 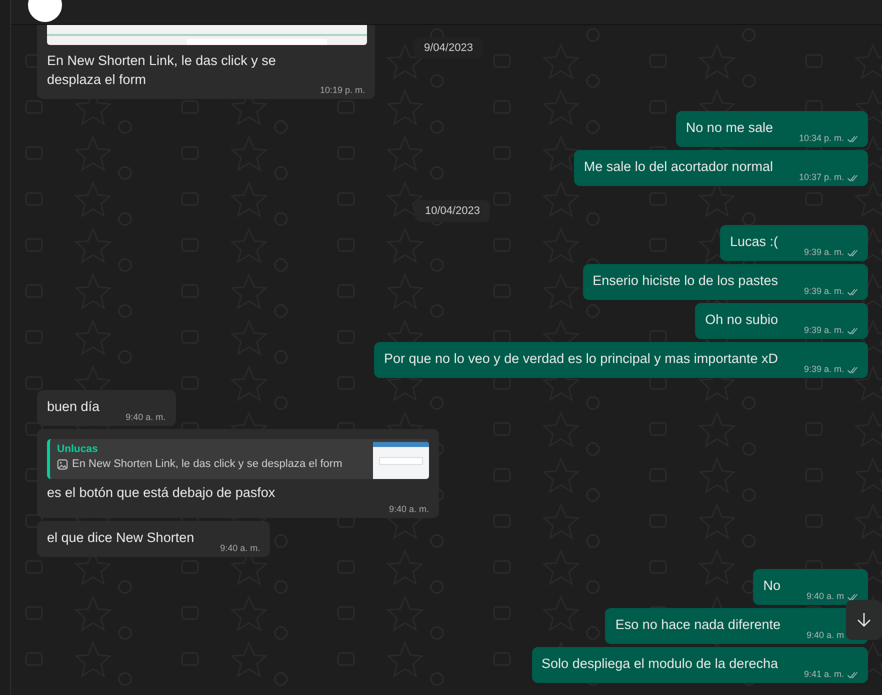 I want to click on message-text: es el botón que está debajo de pasfox, so click(x=161, y=493).